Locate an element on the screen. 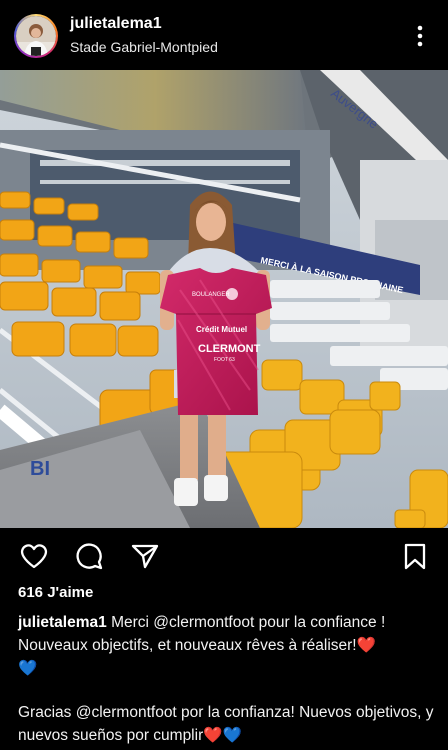 This screenshot has height=750, width=448. heart-icon is located at coordinates (34, 556).